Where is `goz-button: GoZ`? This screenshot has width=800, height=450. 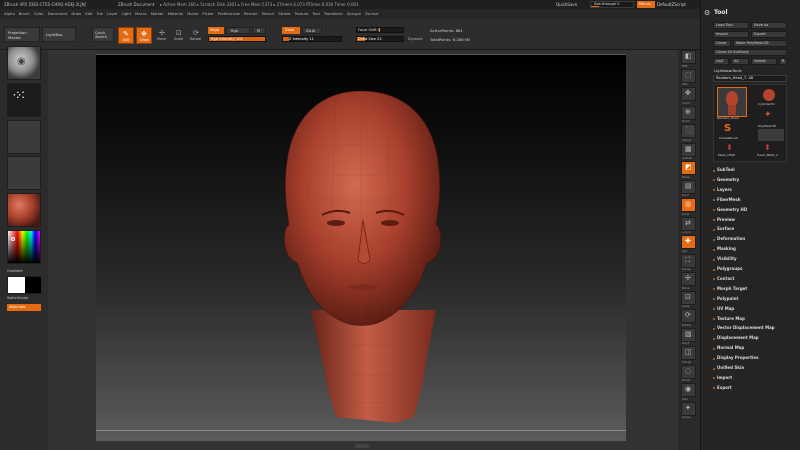 goz-button: GoZ is located at coordinates (721, 61).